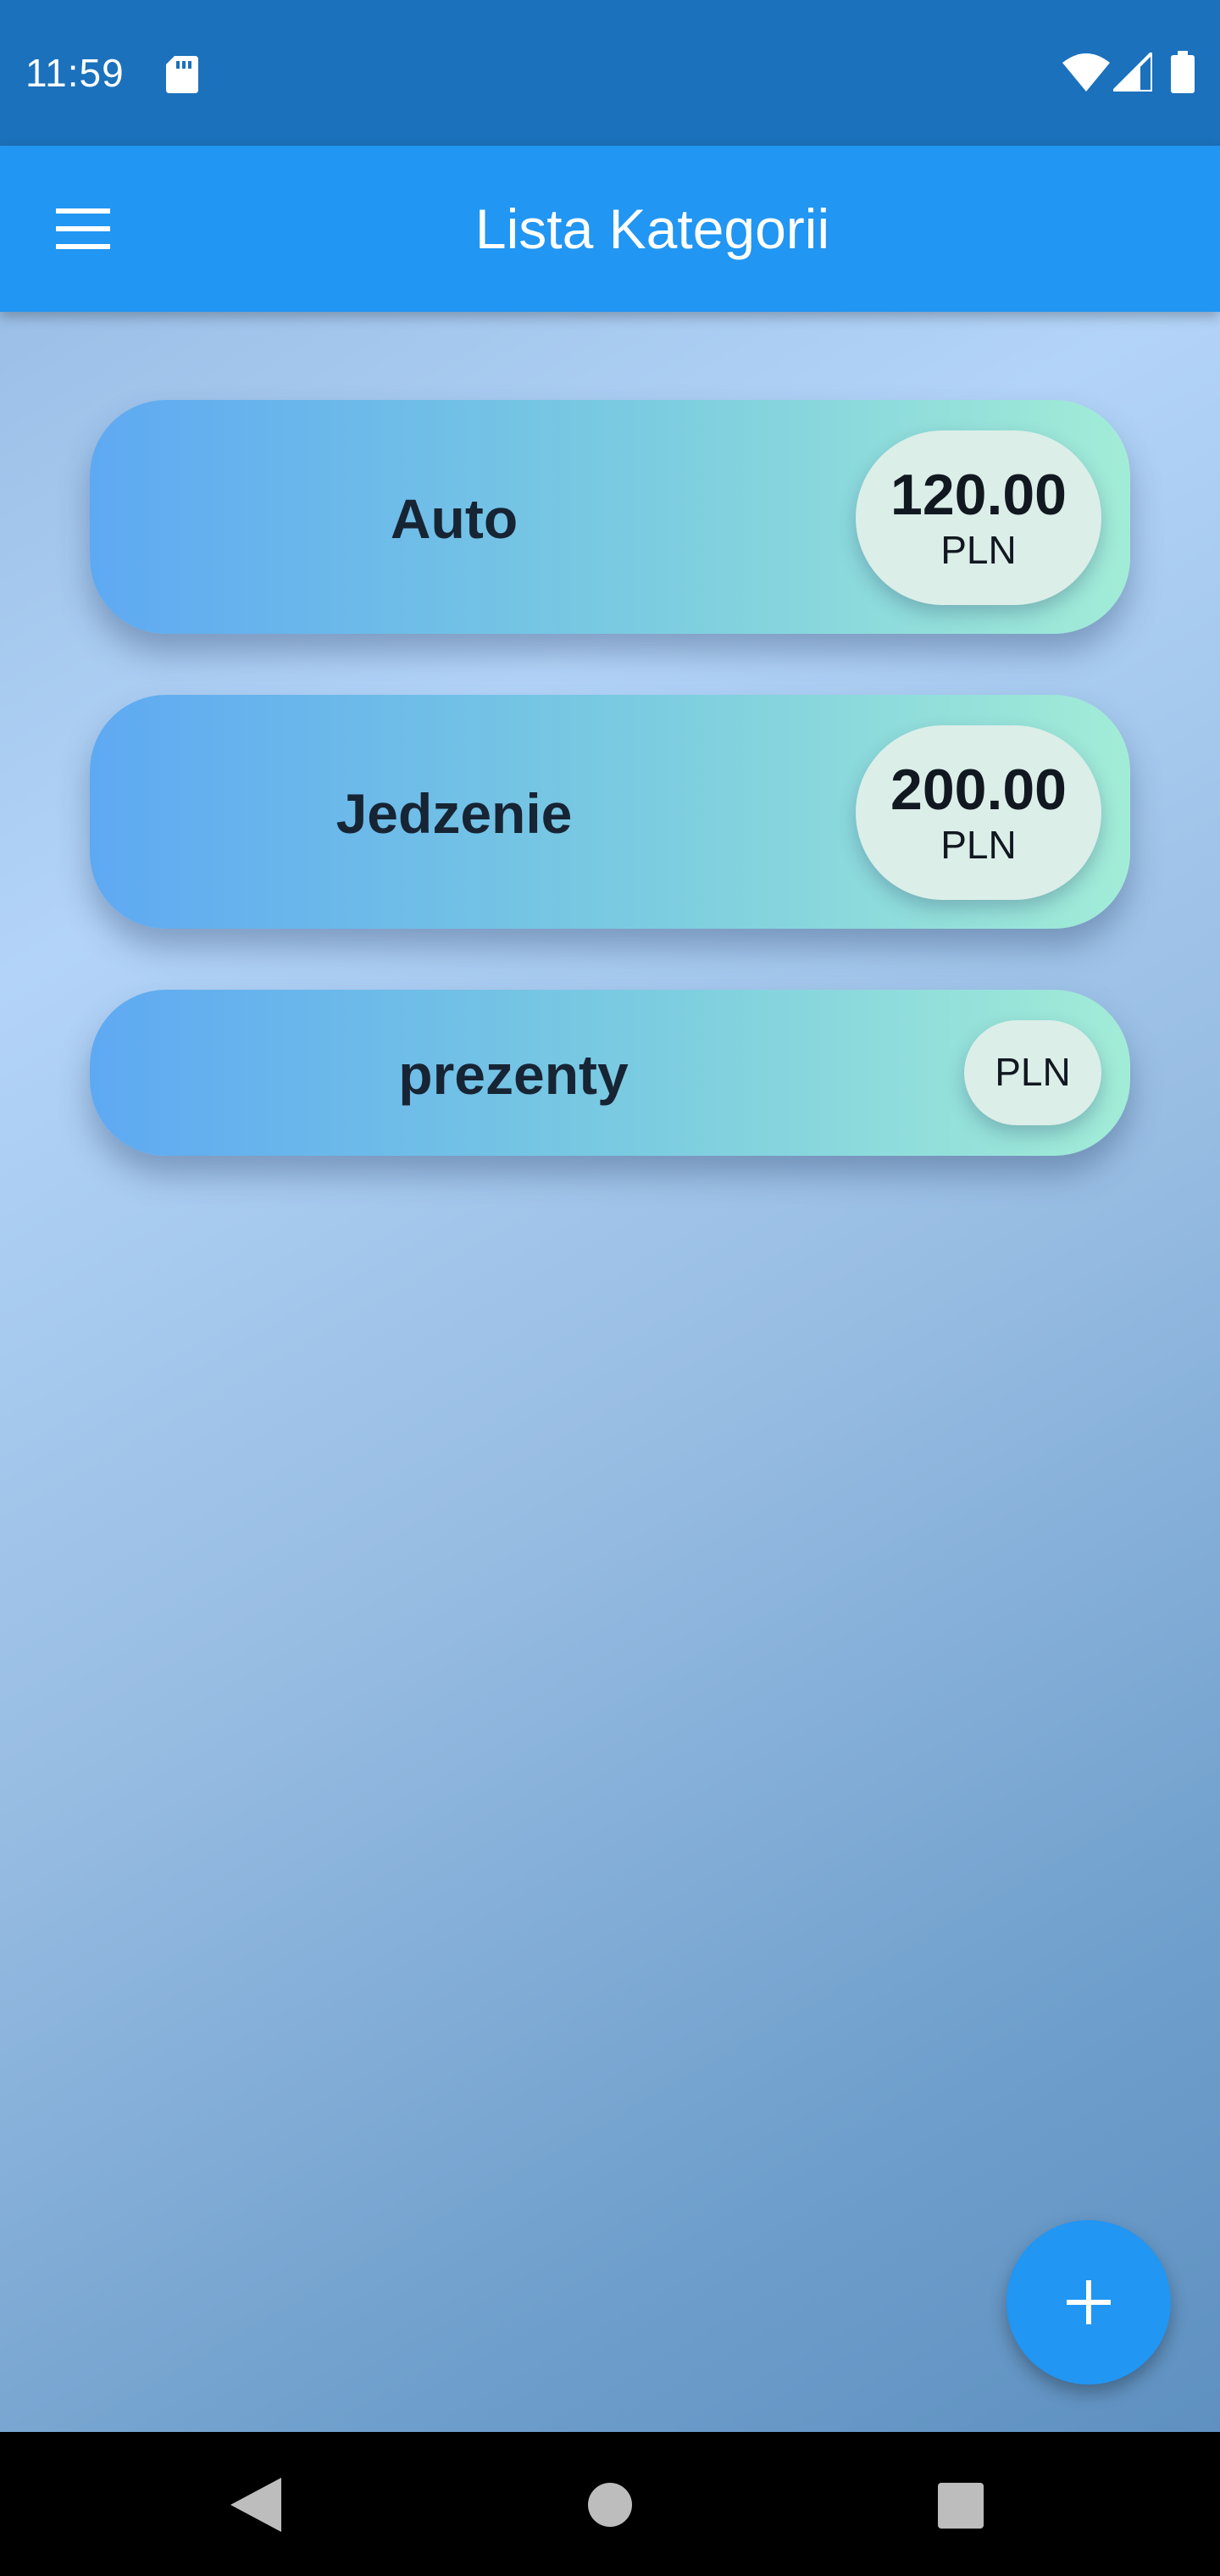 The height and width of the screenshot is (2576, 1220). What do you see at coordinates (255, 2505) in the screenshot?
I see `back-icon` at bounding box center [255, 2505].